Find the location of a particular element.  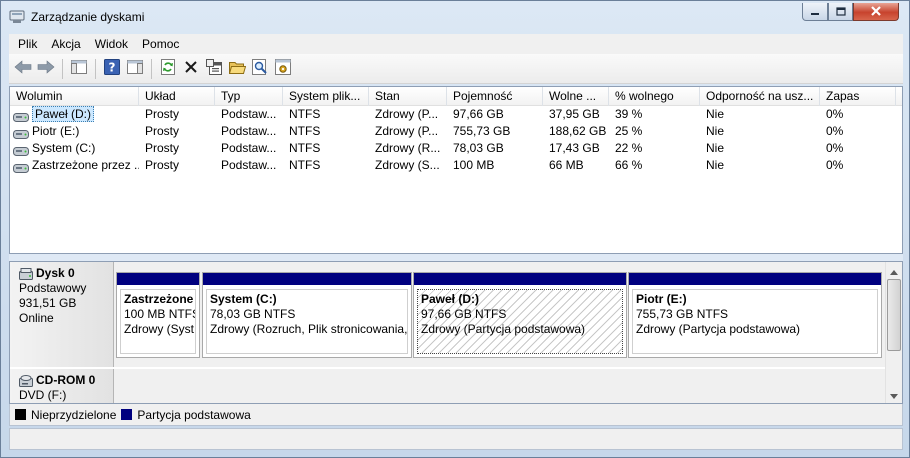

cdrom-0-area is located at coordinates (500, 386).